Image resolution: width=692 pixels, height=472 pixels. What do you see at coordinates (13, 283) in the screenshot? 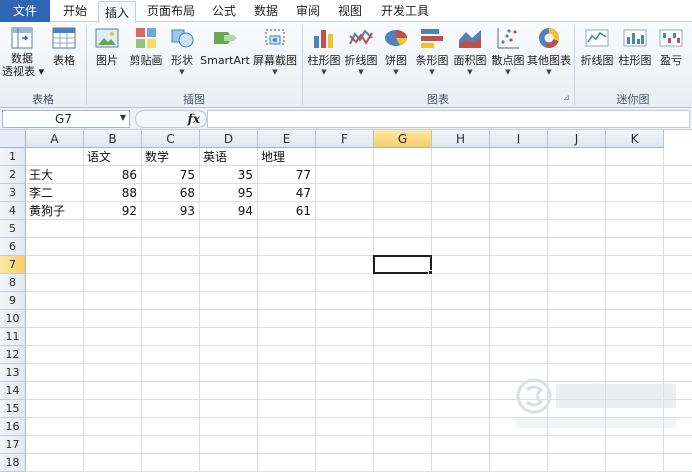
I see `row-header-8: 8` at bounding box center [13, 283].